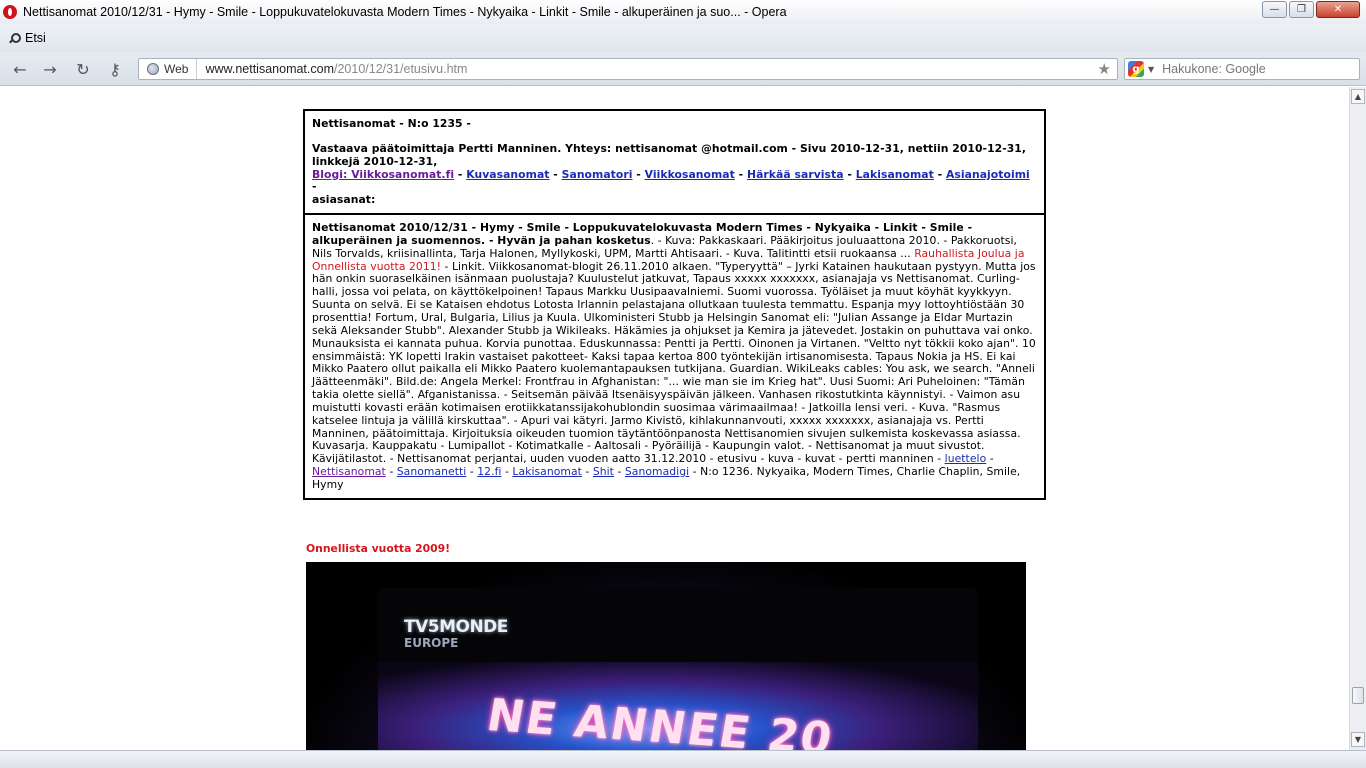 This screenshot has width=1366, height=768. Describe the element at coordinates (966, 458) in the screenshot. I see `link-luettelo: luettelo` at that location.